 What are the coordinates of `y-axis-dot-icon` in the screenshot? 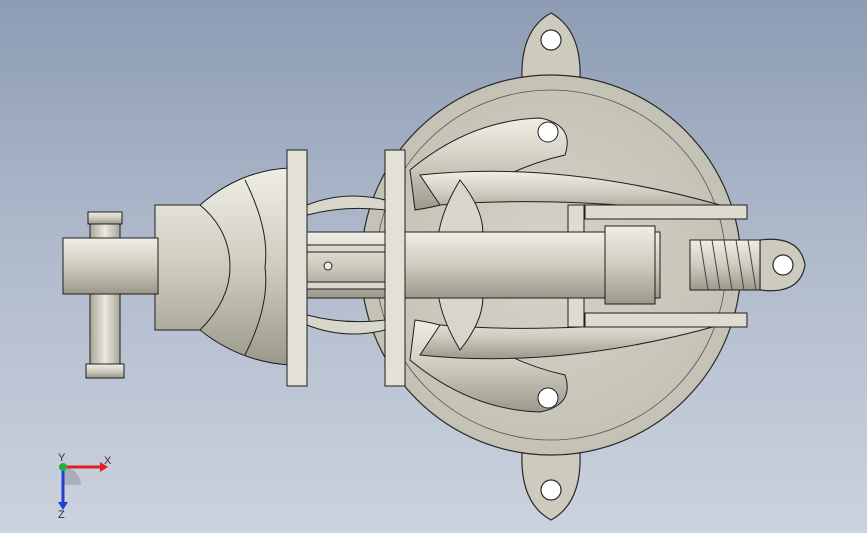 It's located at (63, 467).